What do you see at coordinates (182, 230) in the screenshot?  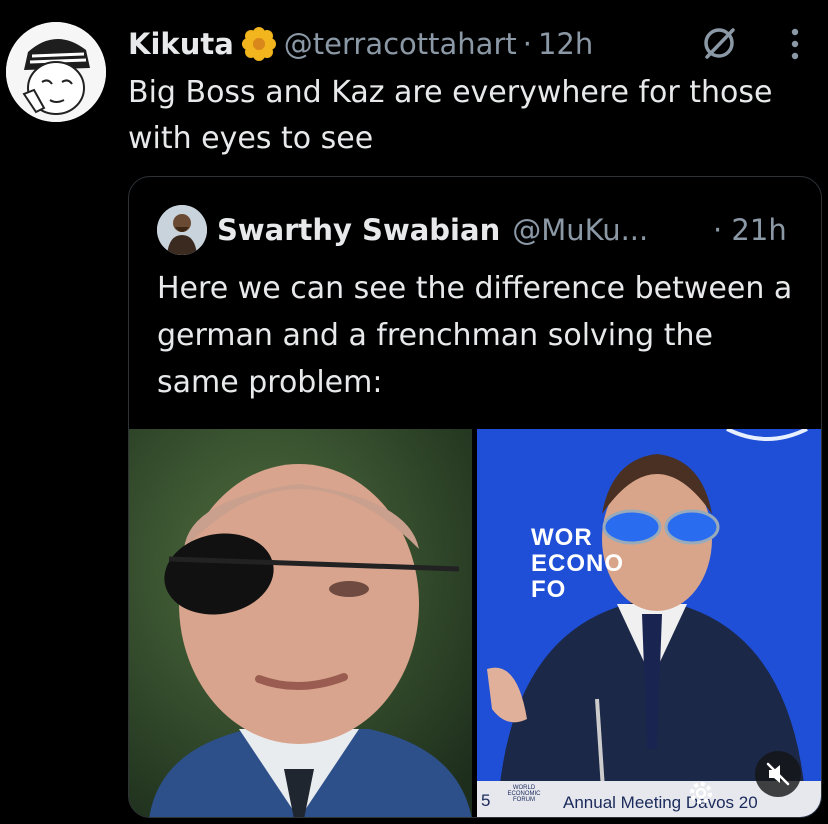 I see `quoted-author-avatar` at bounding box center [182, 230].